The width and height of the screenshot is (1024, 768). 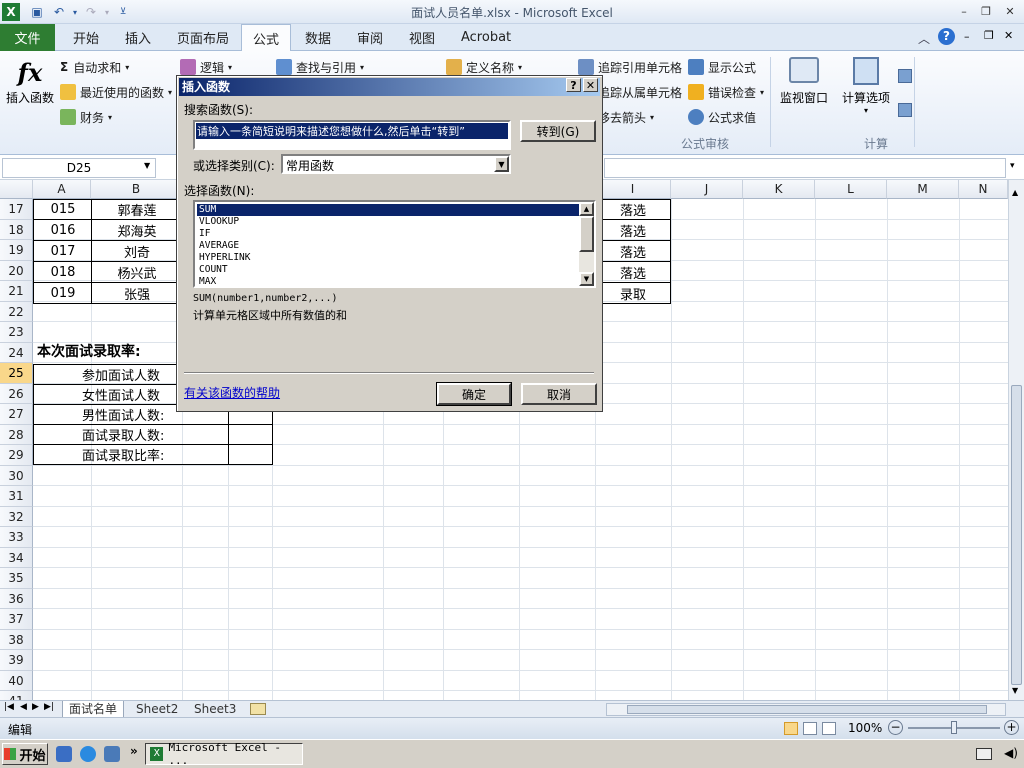 I want to click on function-item-if: IF, so click(x=388, y=234).